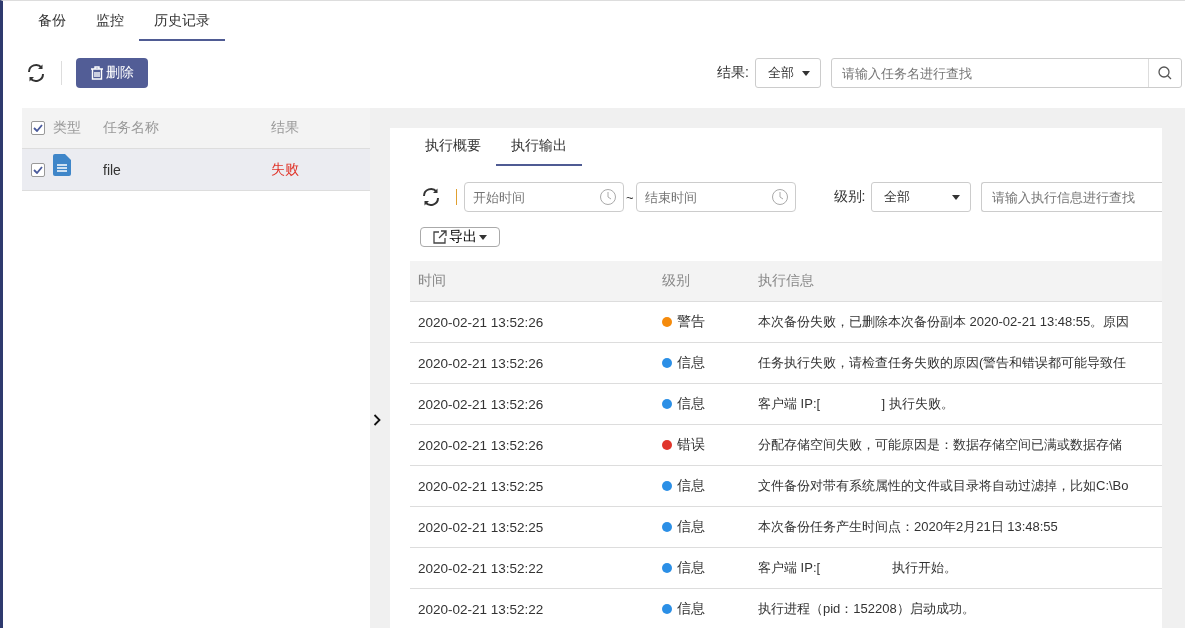 The width and height of the screenshot is (1185, 628). I want to click on result-status: 失败, so click(285, 168).